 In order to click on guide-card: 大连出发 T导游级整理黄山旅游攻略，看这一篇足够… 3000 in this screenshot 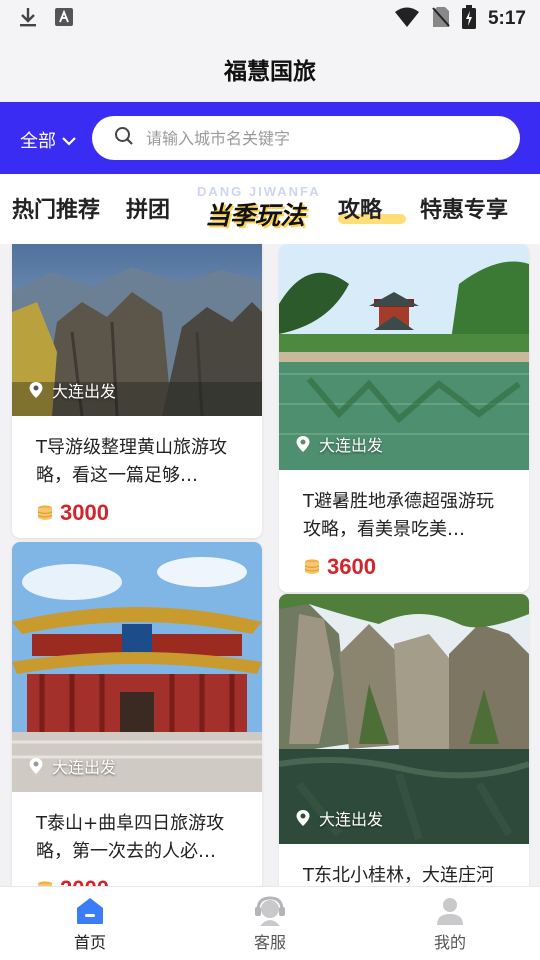, I will do `click(137, 391)`.